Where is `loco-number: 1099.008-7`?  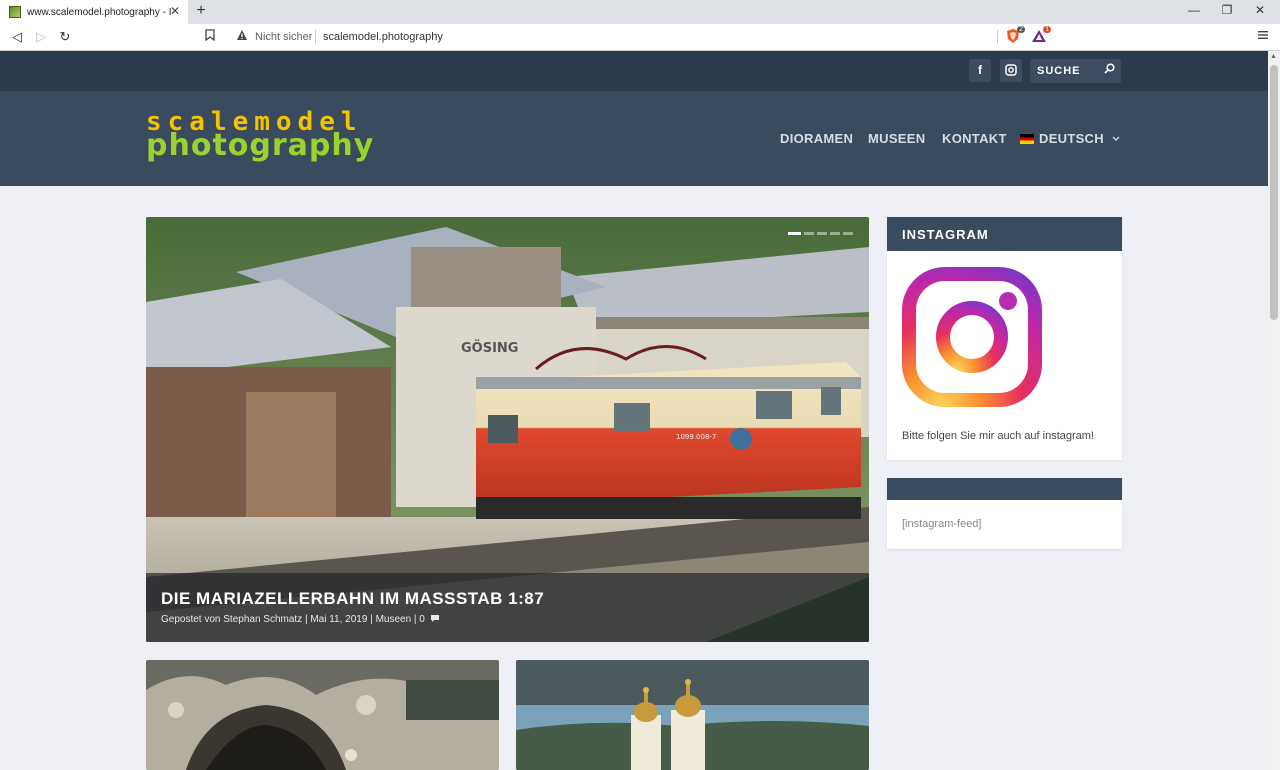
loco-number: 1099.008-7 is located at coordinates (696, 437).